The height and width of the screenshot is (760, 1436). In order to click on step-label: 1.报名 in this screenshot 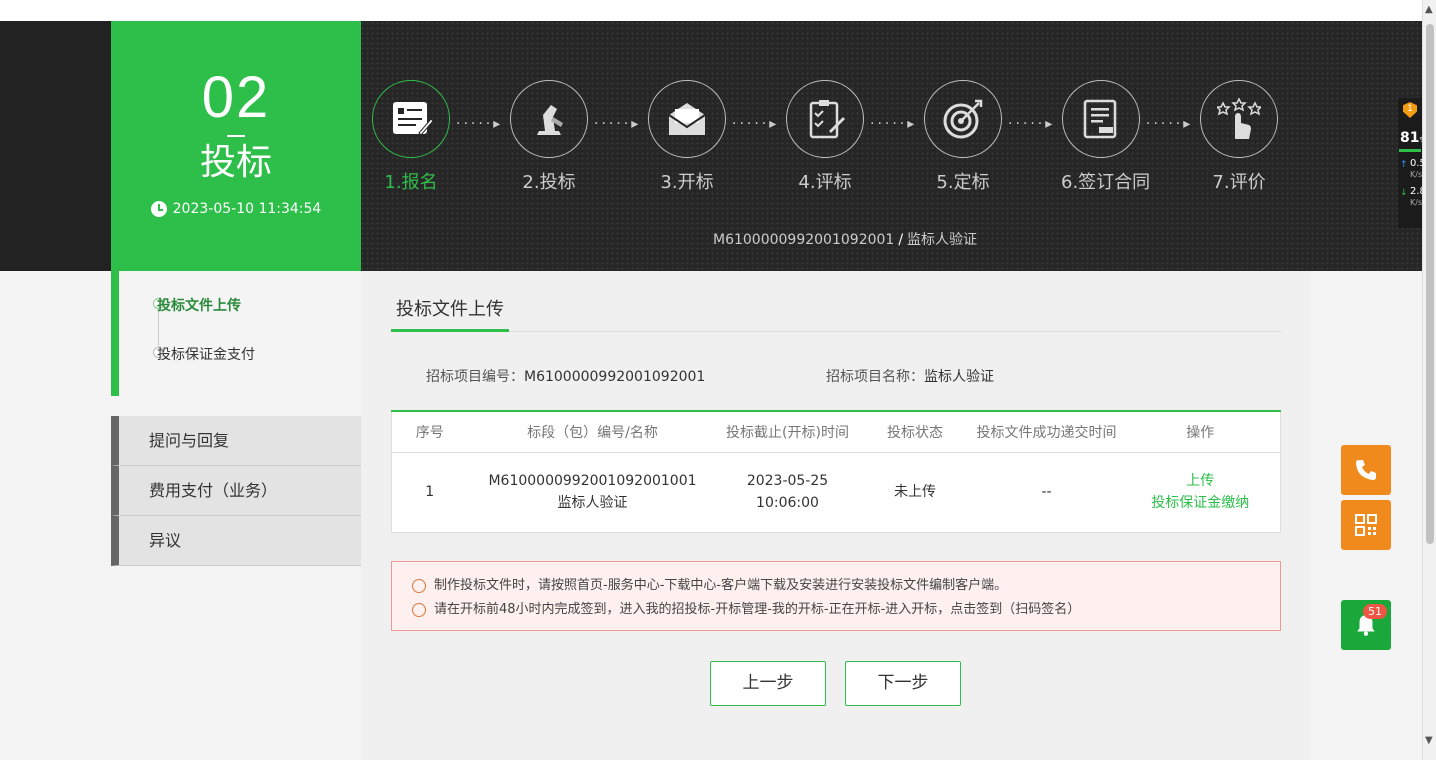, I will do `click(411, 182)`.